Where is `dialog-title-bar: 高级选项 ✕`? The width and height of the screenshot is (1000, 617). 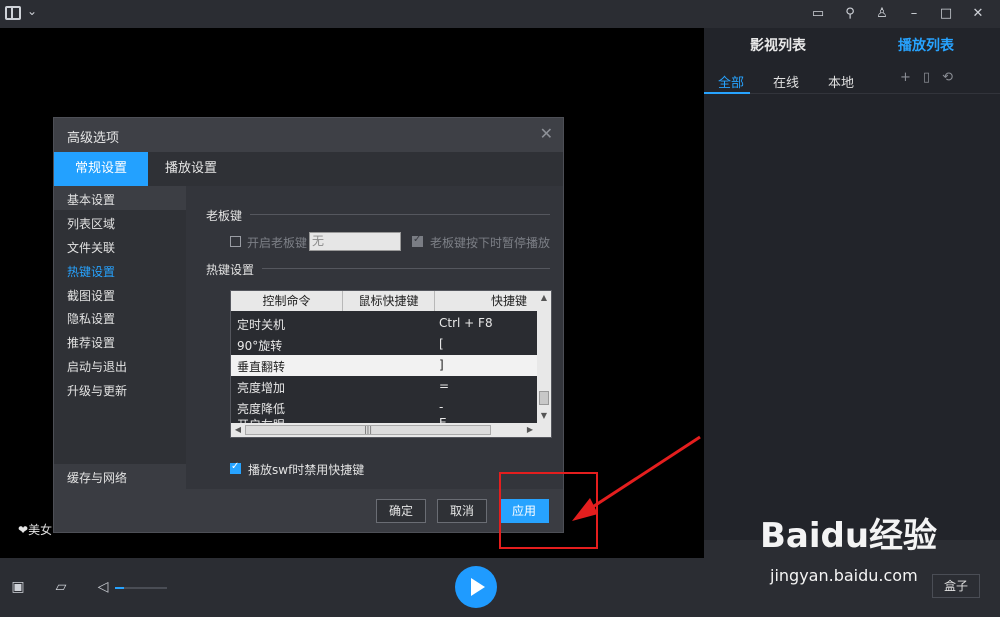
dialog-title-bar: 高级选项 ✕ is located at coordinates (308, 135).